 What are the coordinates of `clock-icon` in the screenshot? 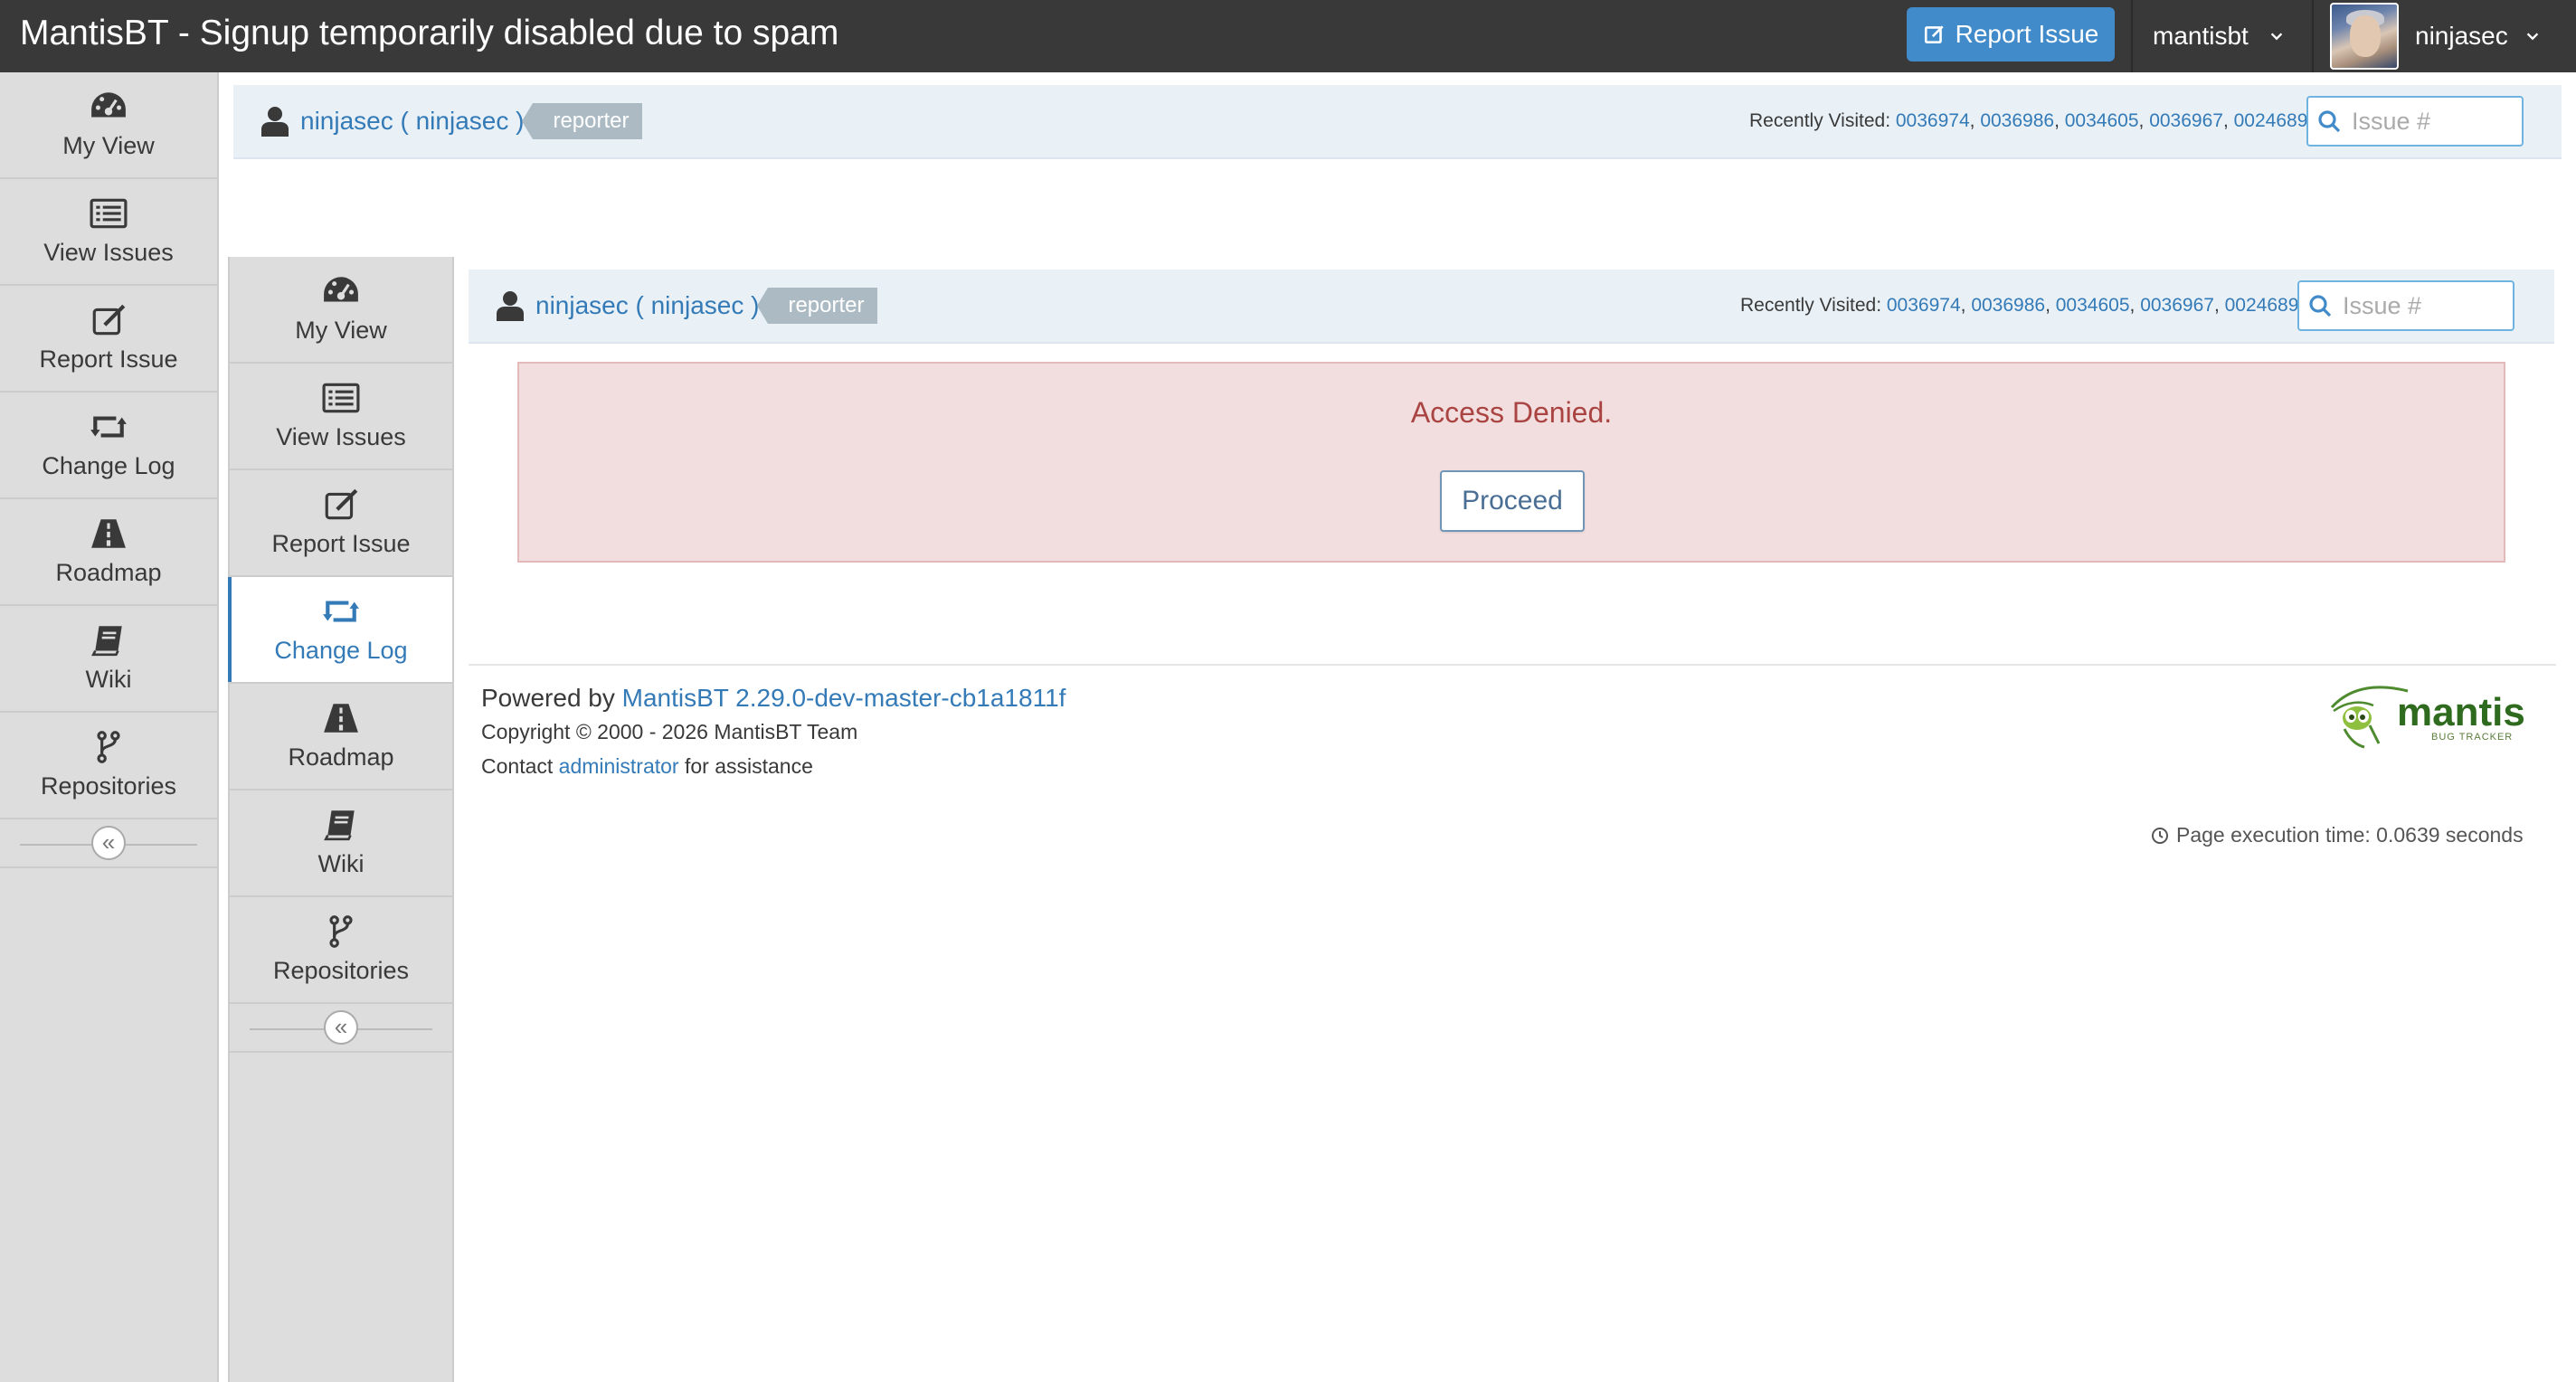 It's located at (2160, 835).